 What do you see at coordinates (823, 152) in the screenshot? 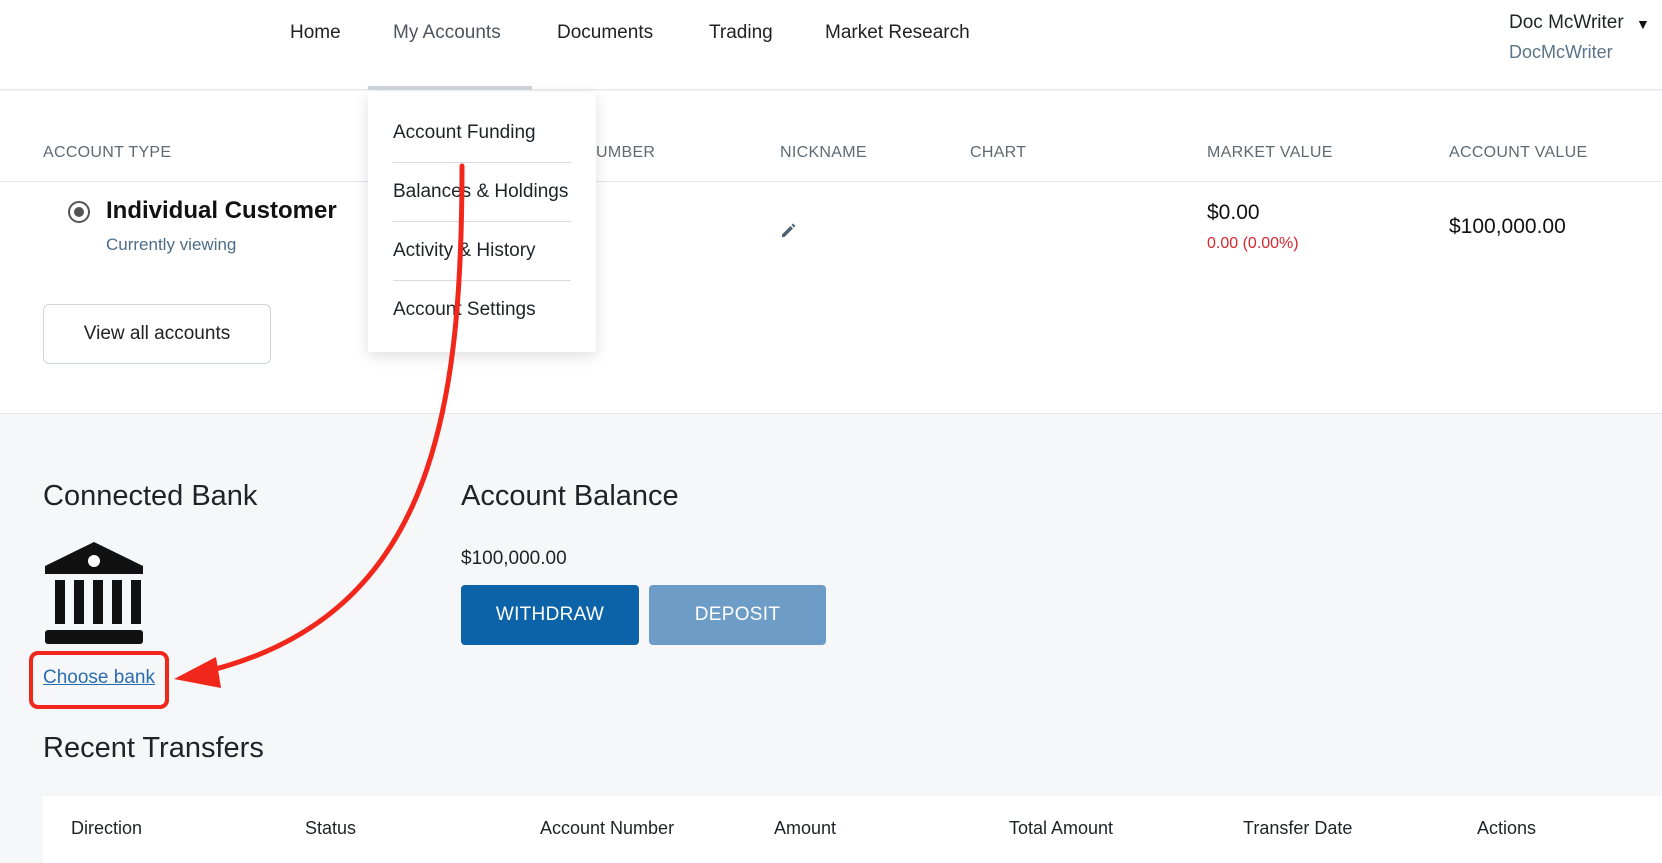
I see `col-nickname: NICKNAME` at bounding box center [823, 152].